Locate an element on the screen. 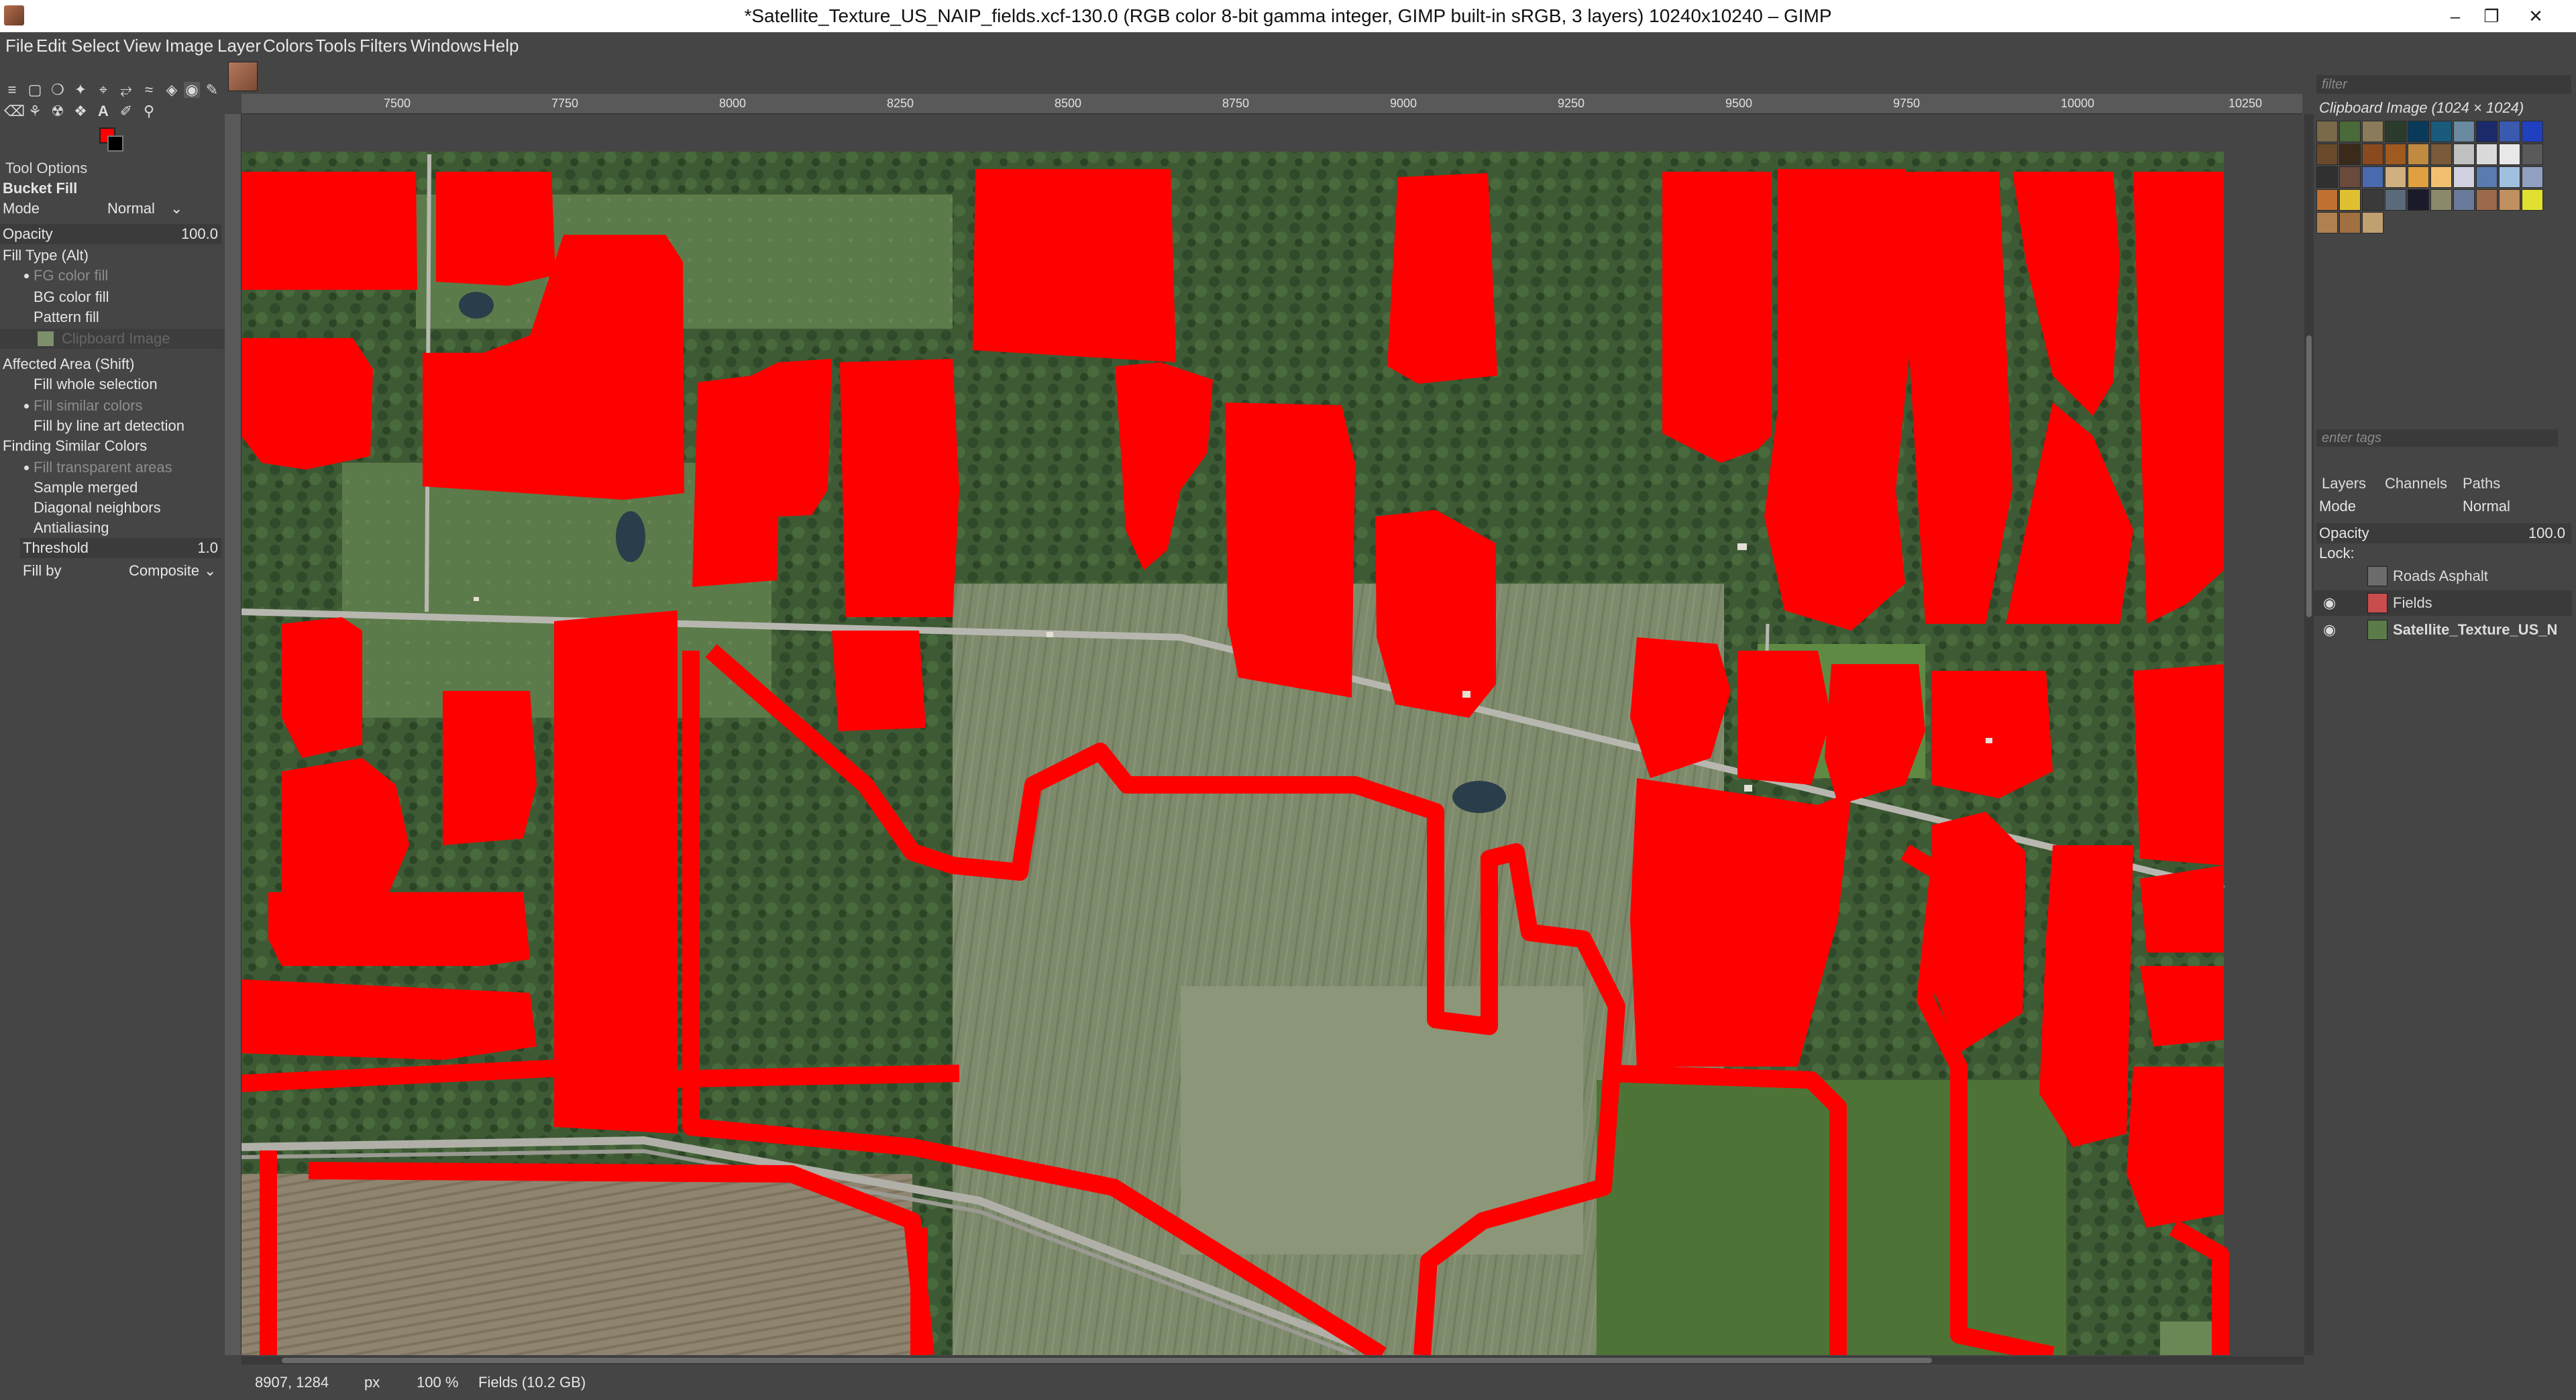 This screenshot has width=2576, height=1400. menu-help: Help is located at coordinates (501, 45).